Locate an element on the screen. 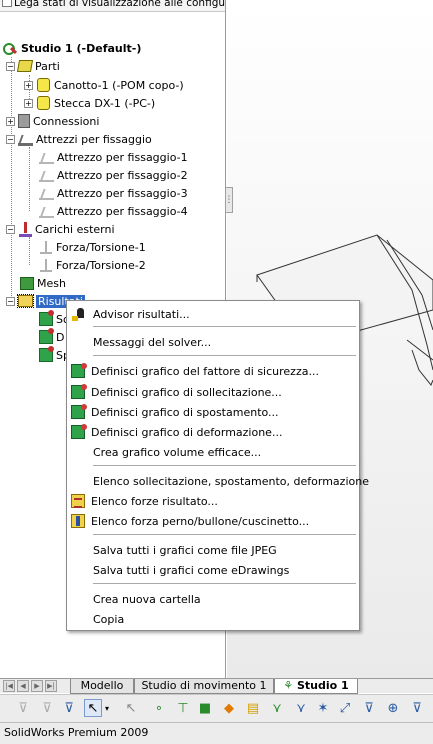 This screenshot has height=744, width=433. fixtures-label: Attrezzi per fissaggio is located at coordinates (94, 139).